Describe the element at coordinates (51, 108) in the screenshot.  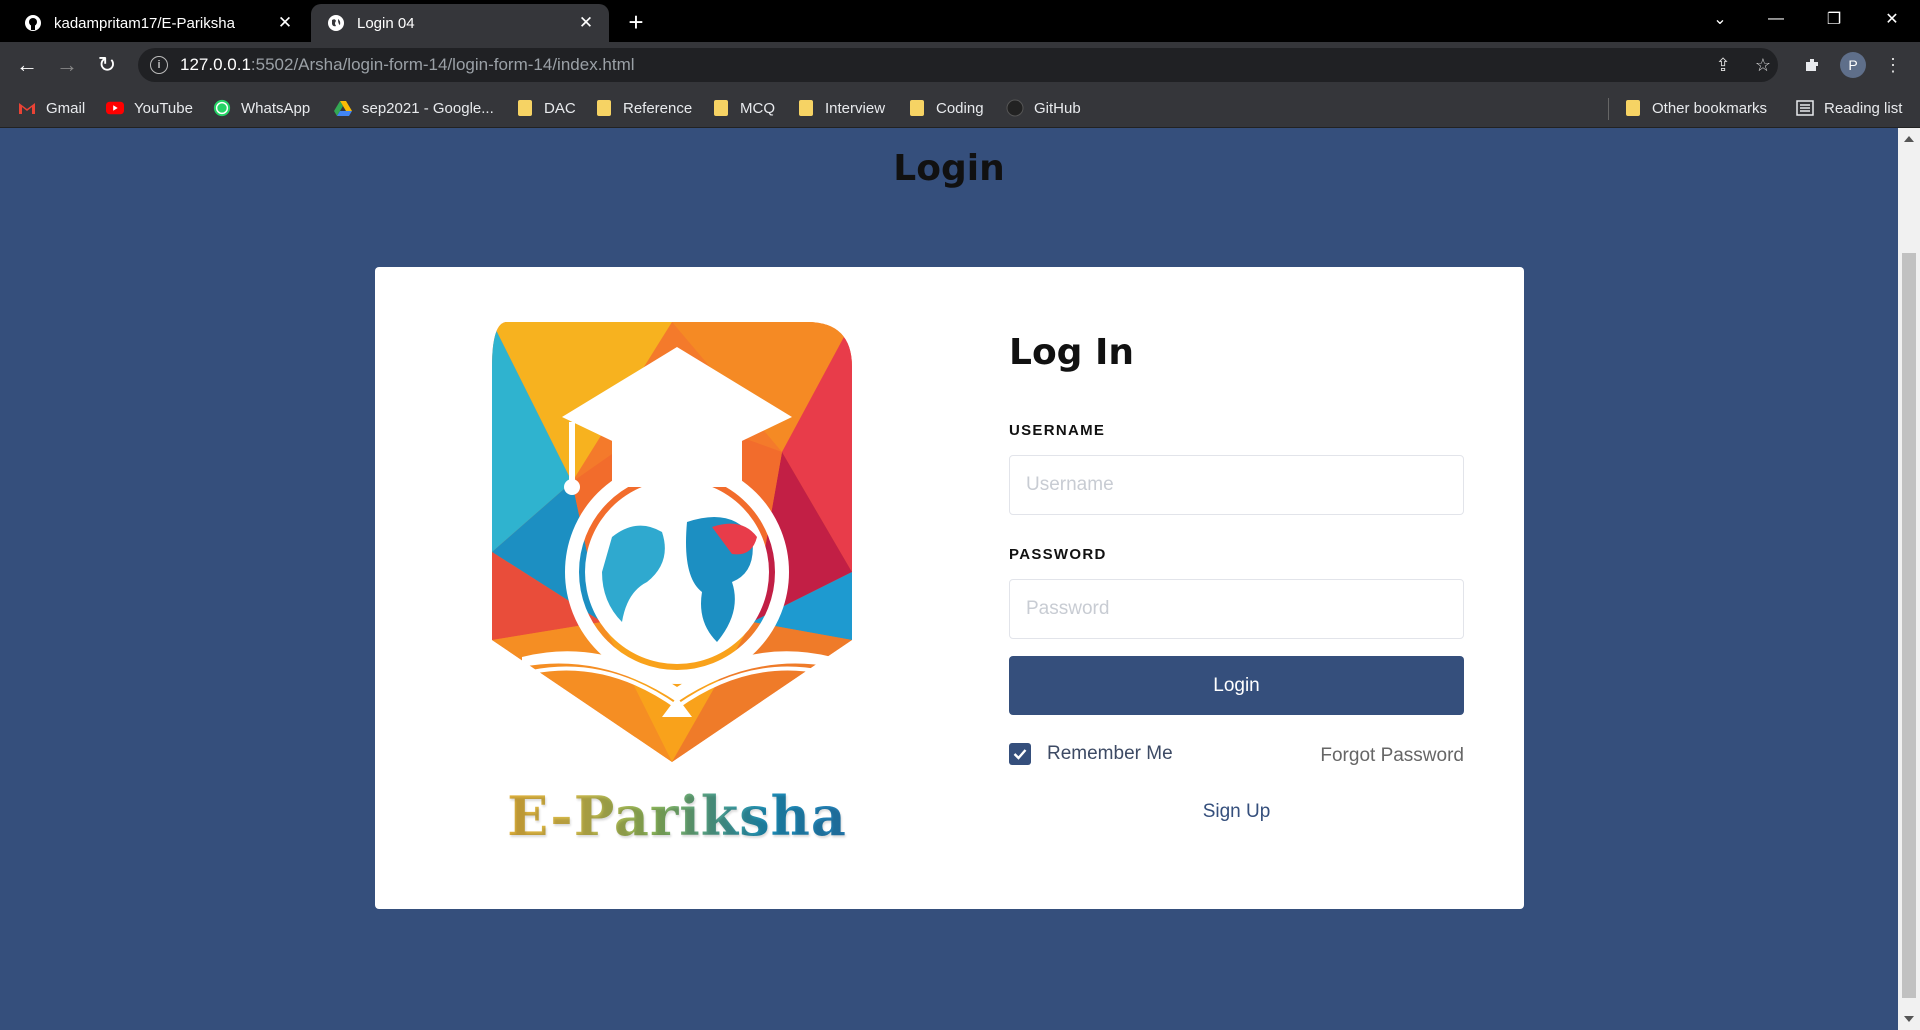
I see `bookmark-gmail: Gmail` at that location.